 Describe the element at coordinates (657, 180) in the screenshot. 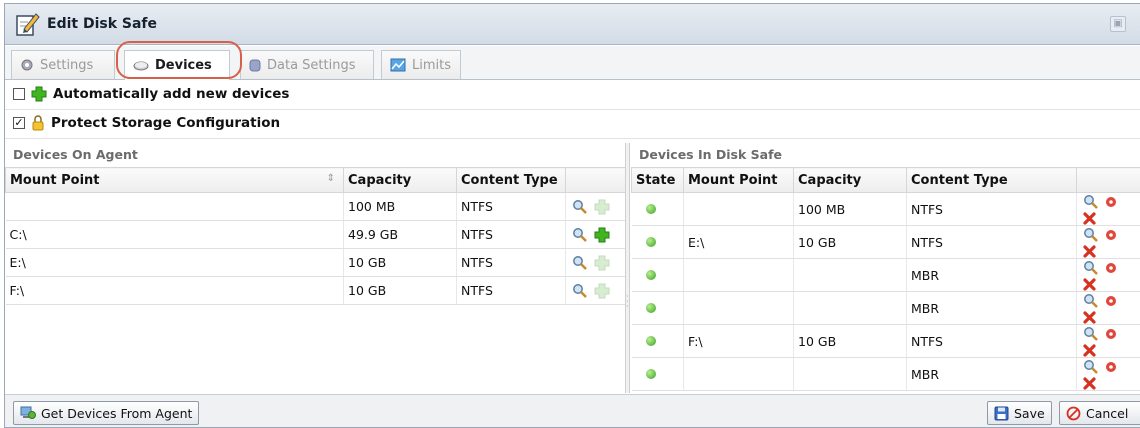

I see `column-state: State` at that location.